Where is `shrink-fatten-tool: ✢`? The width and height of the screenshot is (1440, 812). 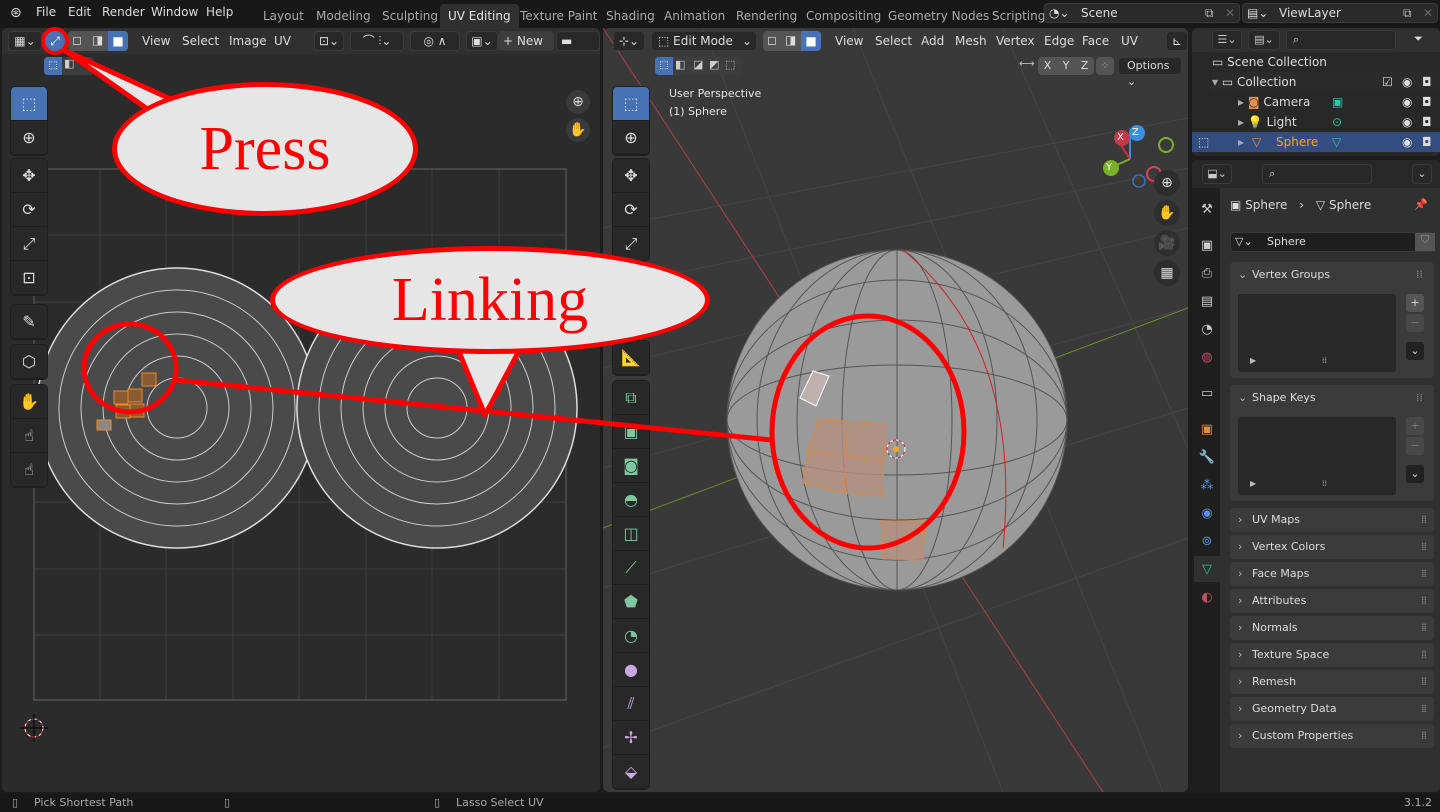
shrink-fatten-tool: ✢ is located at coordinates (631, 738).